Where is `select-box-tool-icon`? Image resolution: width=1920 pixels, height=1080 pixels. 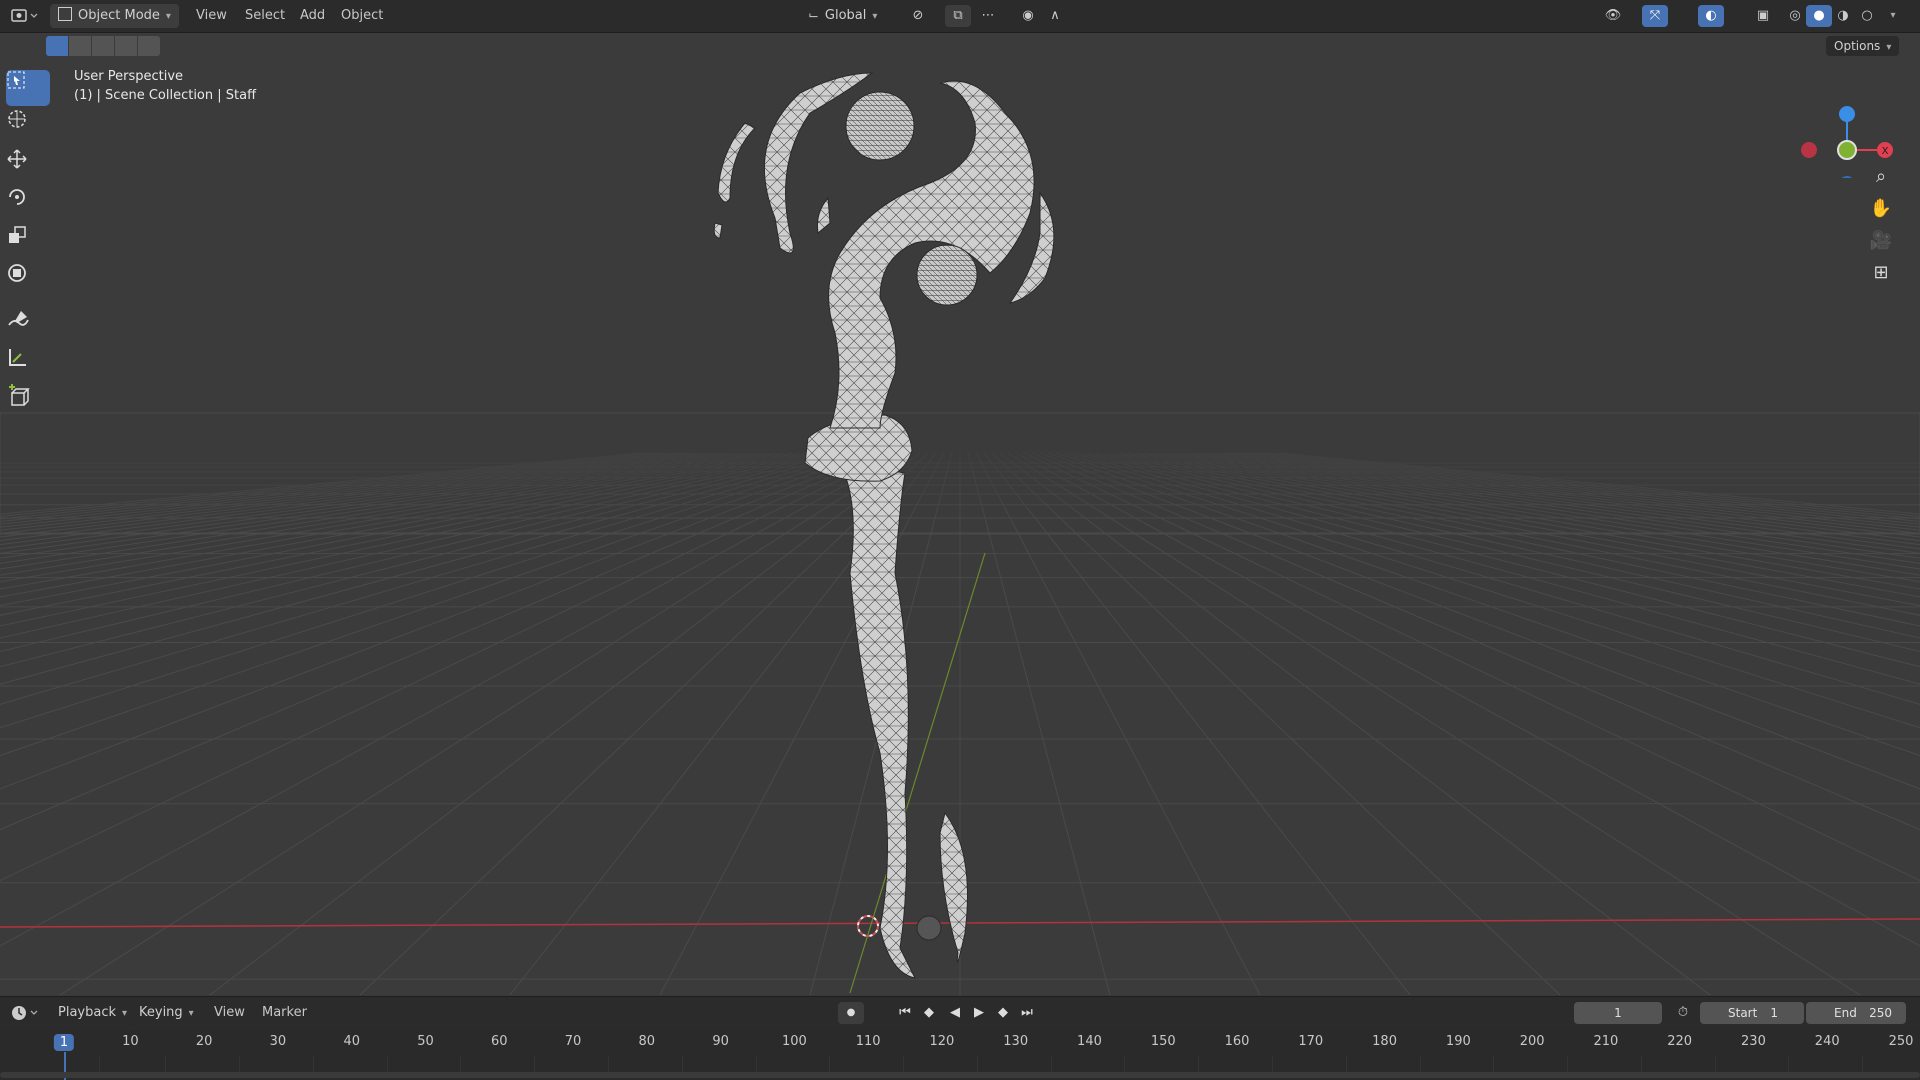 select-box-tool-icon is located at coordinates (28, 88).